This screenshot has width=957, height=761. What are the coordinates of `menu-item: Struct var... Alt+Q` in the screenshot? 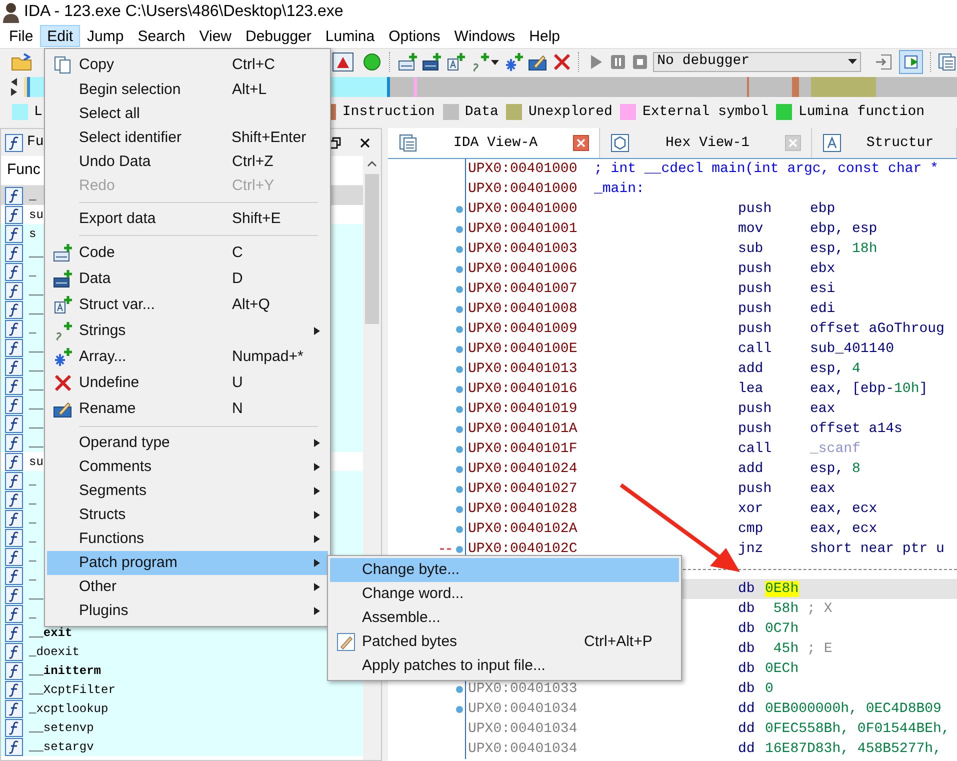 It's located at (187, 305).